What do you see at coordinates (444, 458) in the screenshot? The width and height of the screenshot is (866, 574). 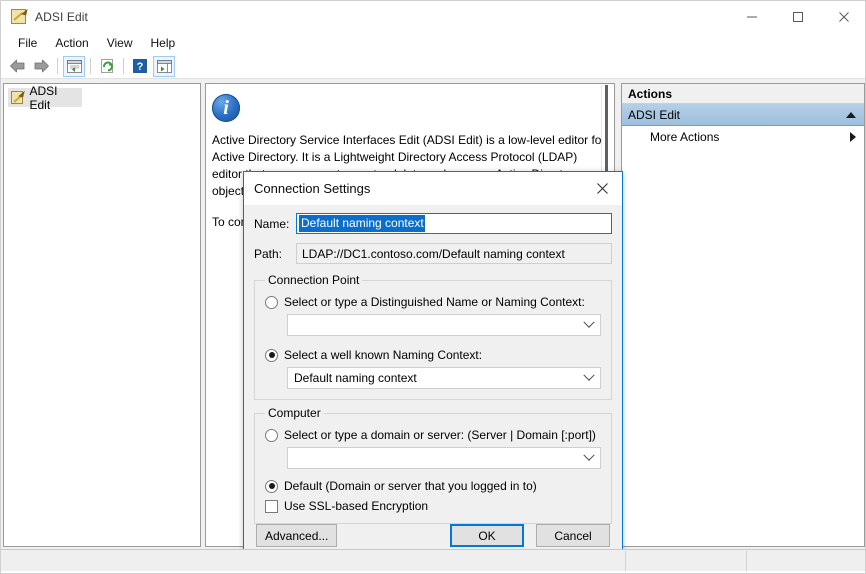 I see `domain-or-server-combobox` at bounding box center [444, 458].